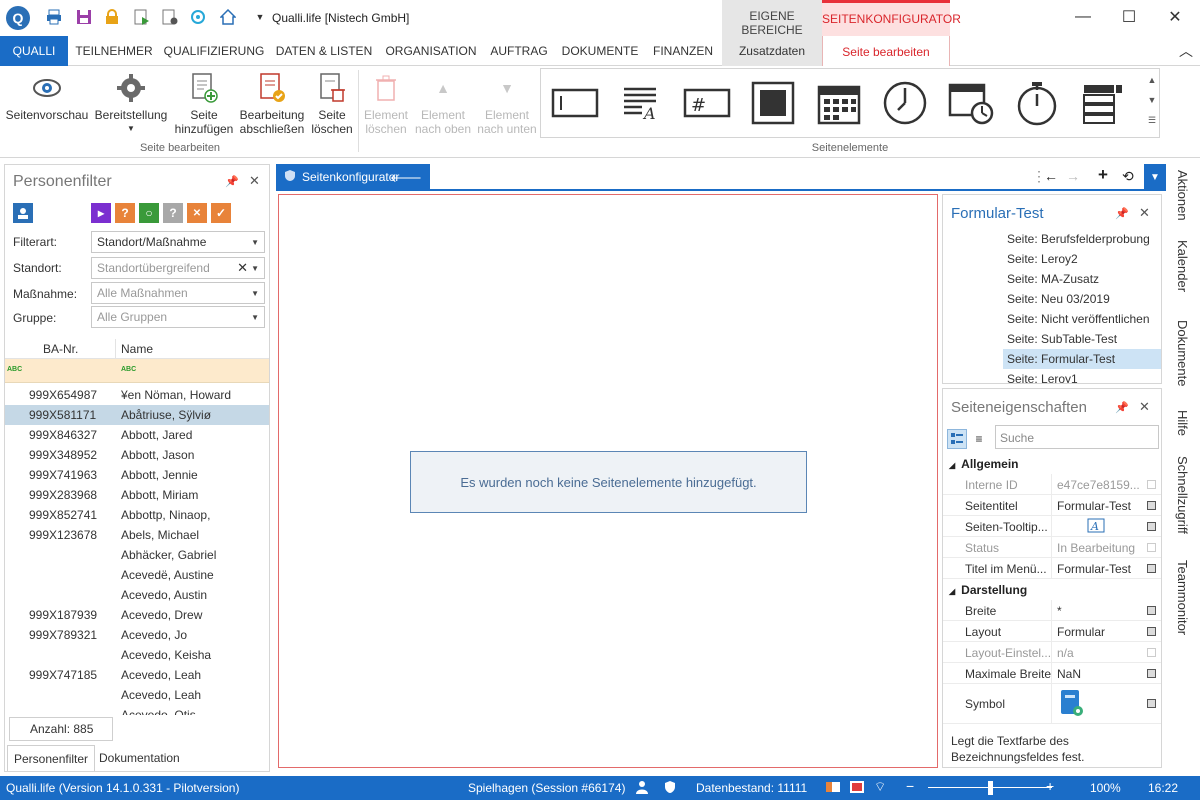 The image size is (1200, 800). What do you see at coordinates (1182, 423) in the screenshot?
I see `side-tab-hilfe: Hilfe` at bounding box center [1182, 423].